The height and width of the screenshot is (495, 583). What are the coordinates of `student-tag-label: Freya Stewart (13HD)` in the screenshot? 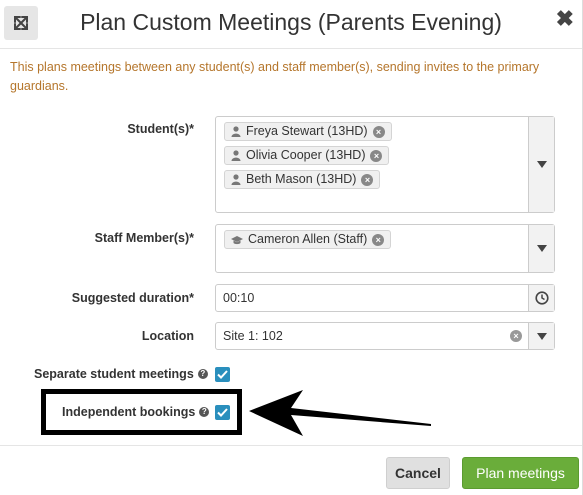 It's located at (307, 131).